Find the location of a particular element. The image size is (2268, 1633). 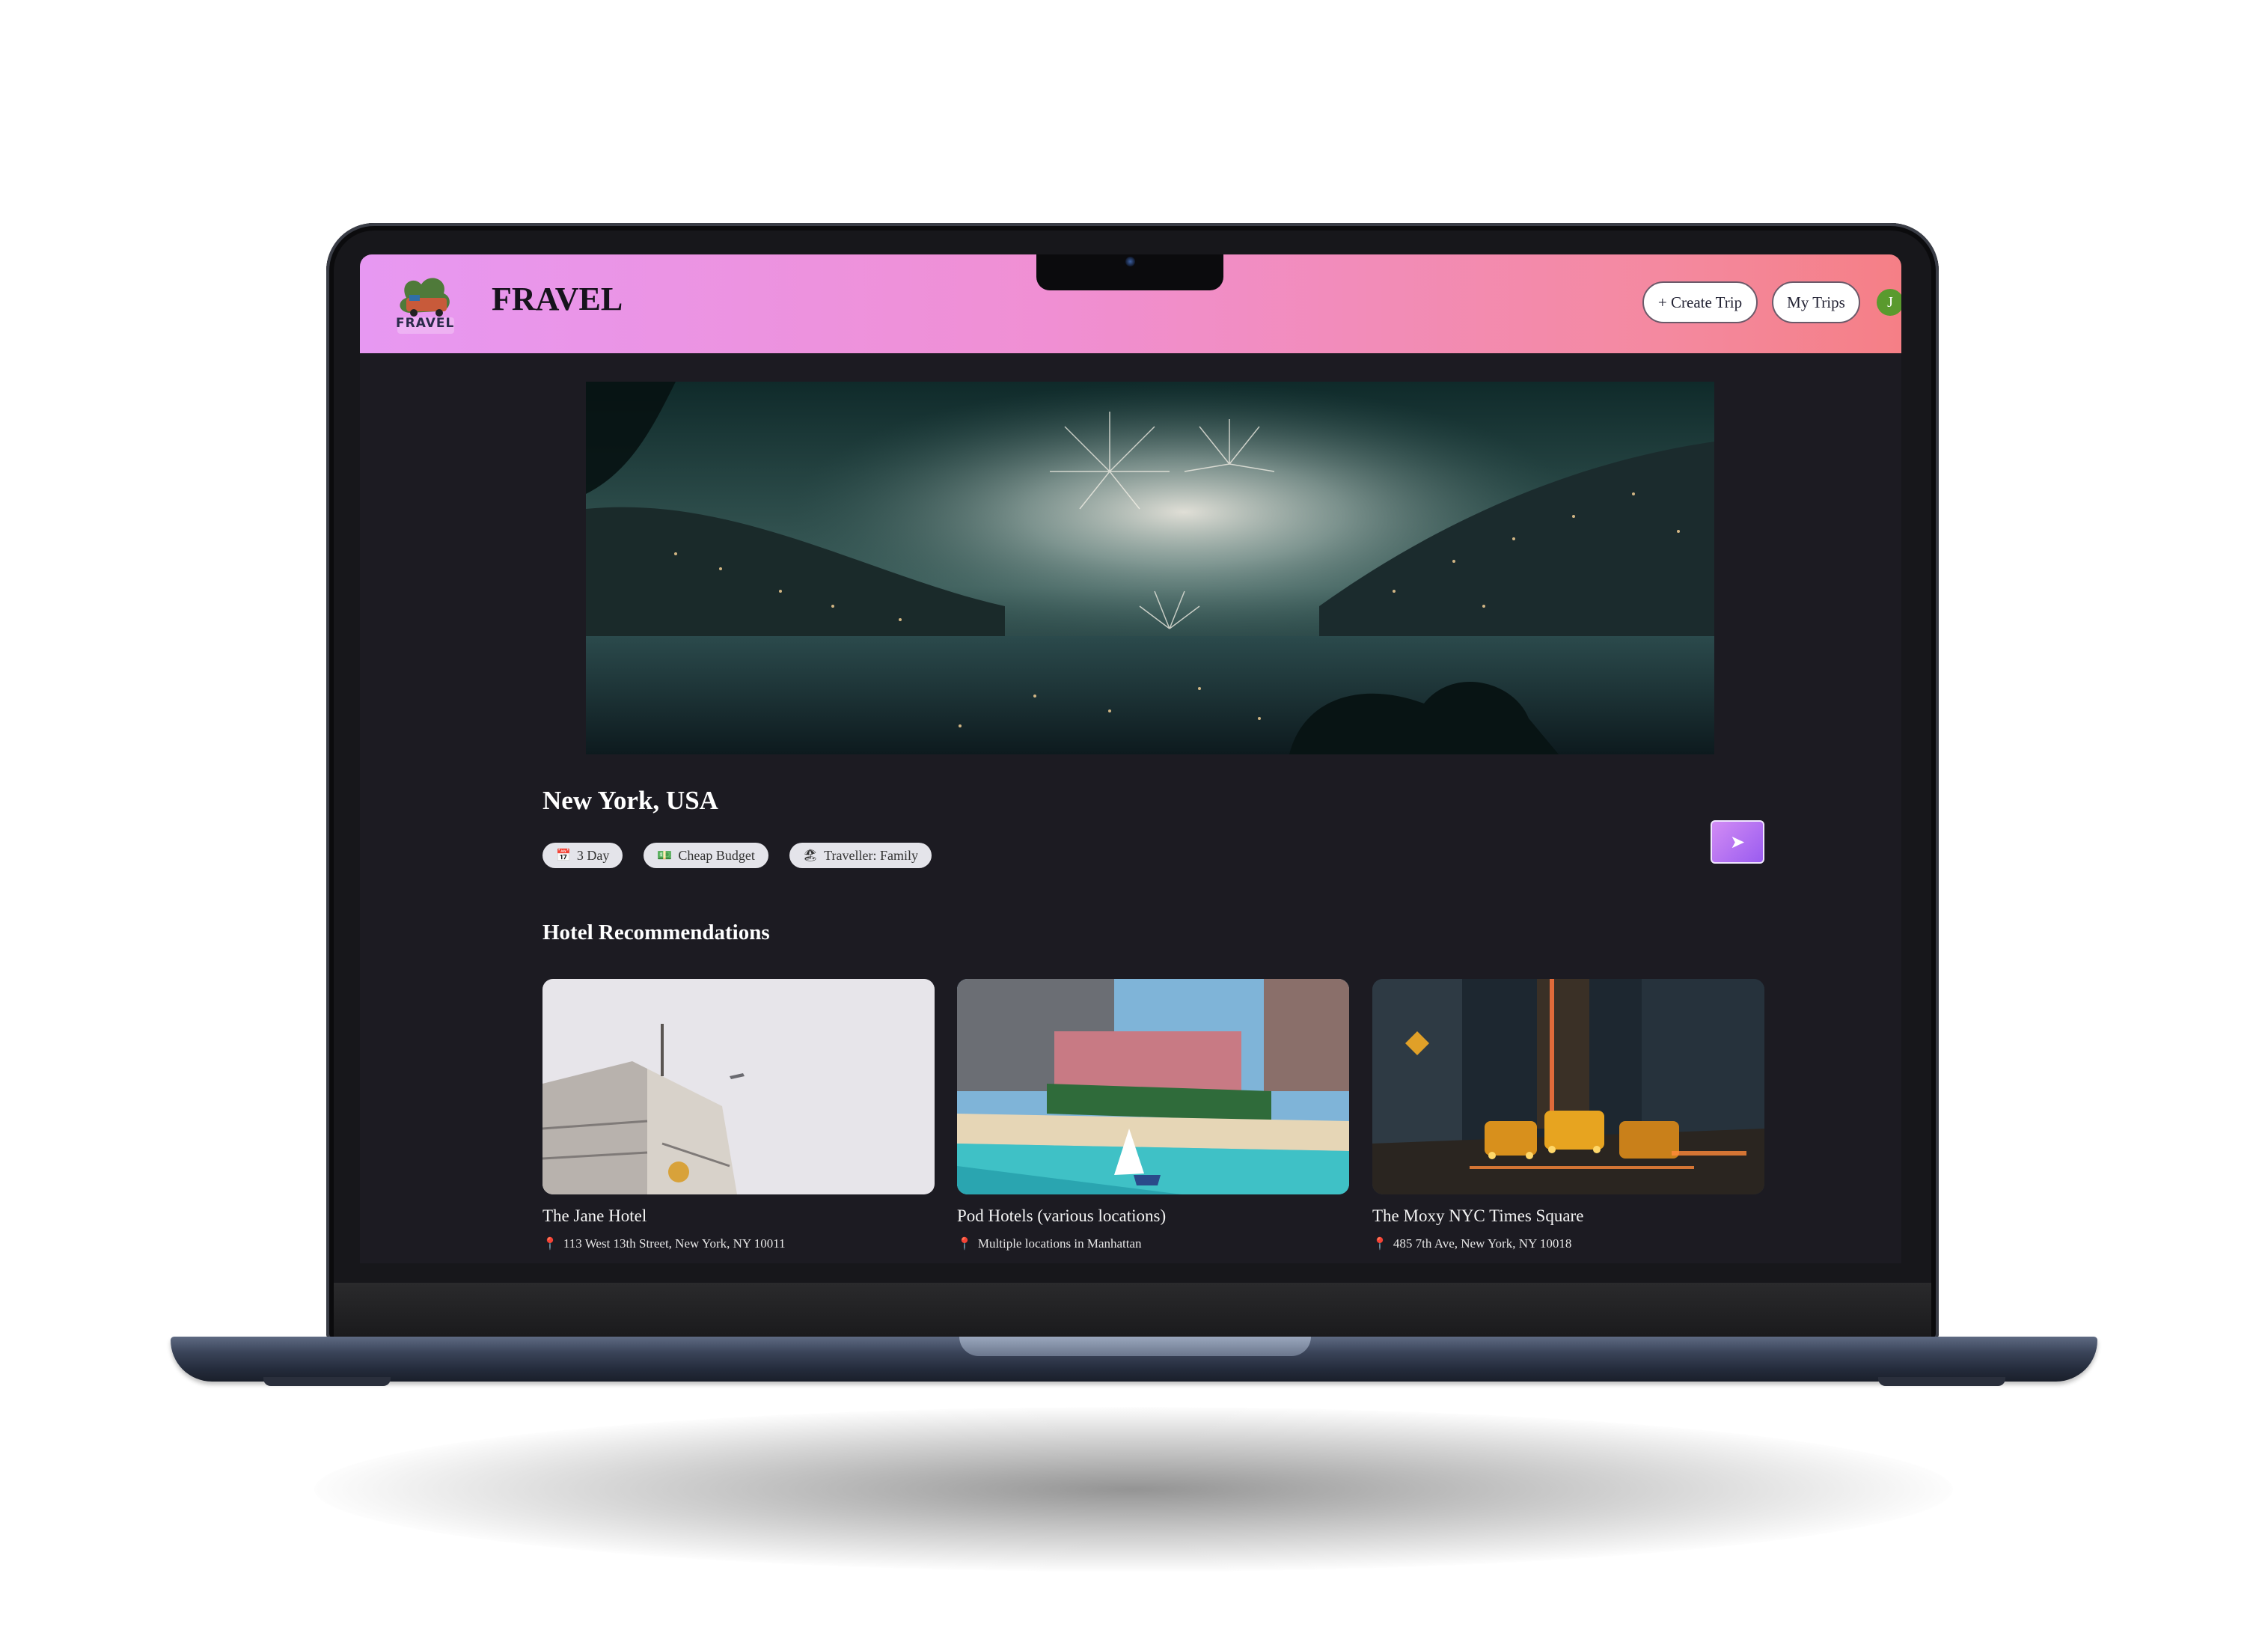

chip-label: Cheap Budget is located at coordinates (716, 855).